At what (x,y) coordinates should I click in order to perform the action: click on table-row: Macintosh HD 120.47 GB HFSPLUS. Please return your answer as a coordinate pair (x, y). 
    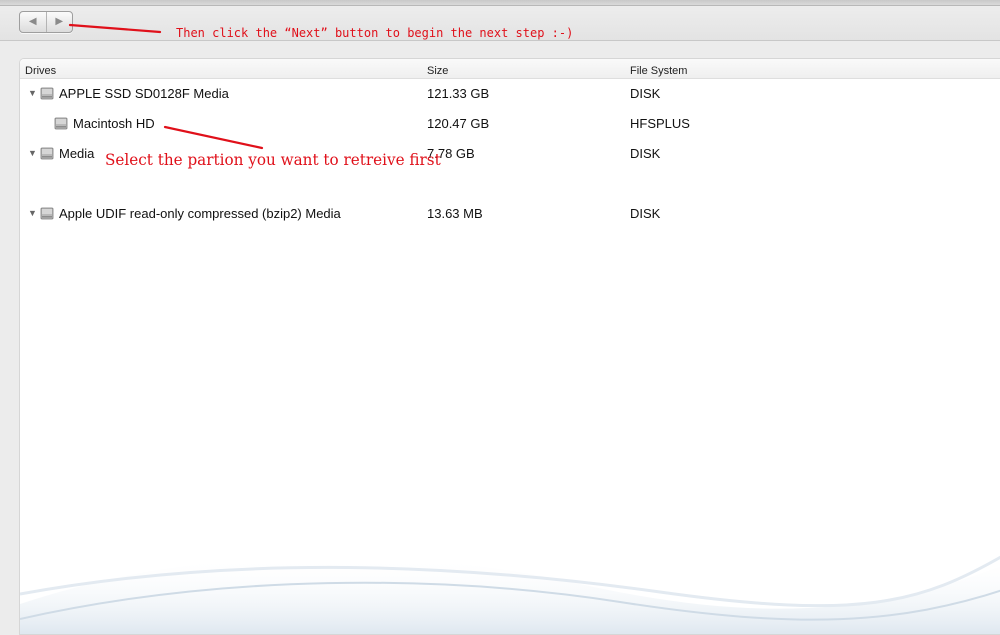
    Looking at the image, I should click on (510, 124).